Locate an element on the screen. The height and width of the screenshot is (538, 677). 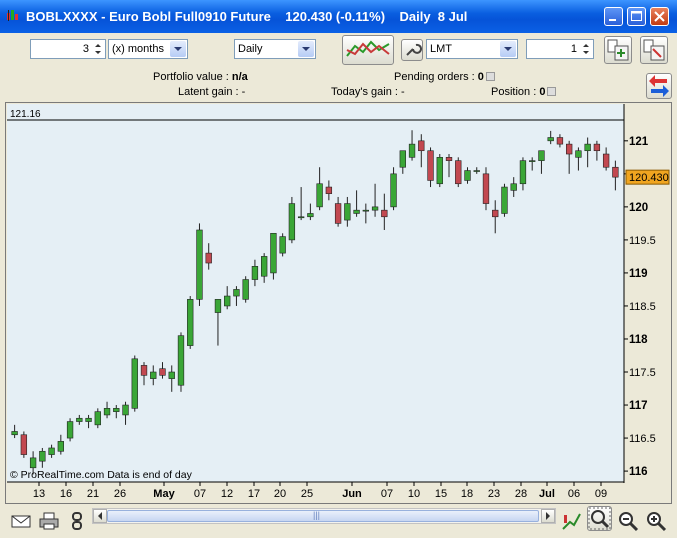
sell-order-button is located at coordinates (654, 50).